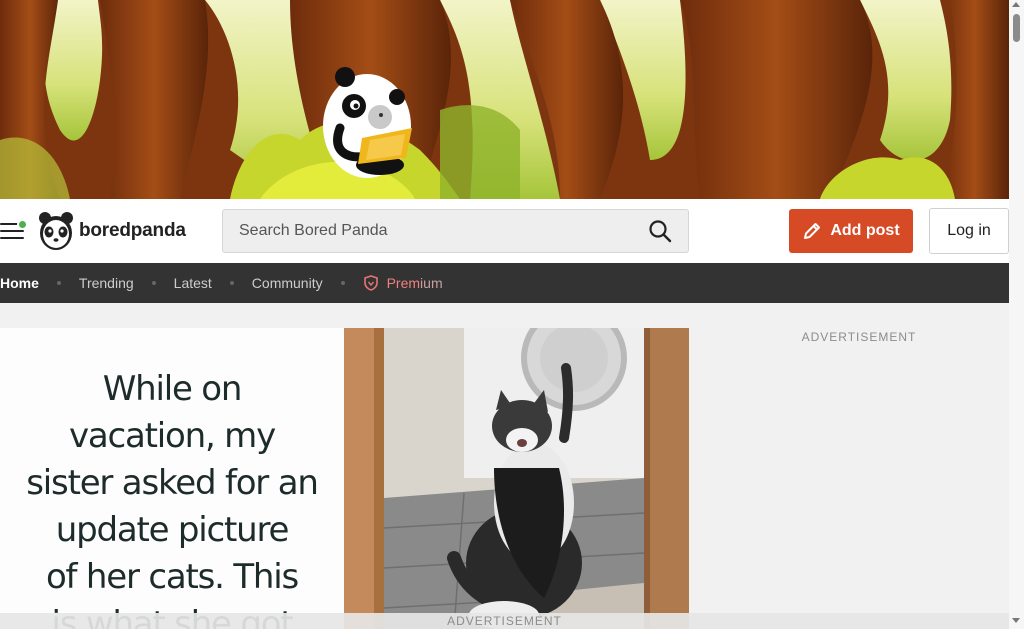 The image size is (1024, 629). I want to click on nav-item-latest: Latest, so click(193, 283).